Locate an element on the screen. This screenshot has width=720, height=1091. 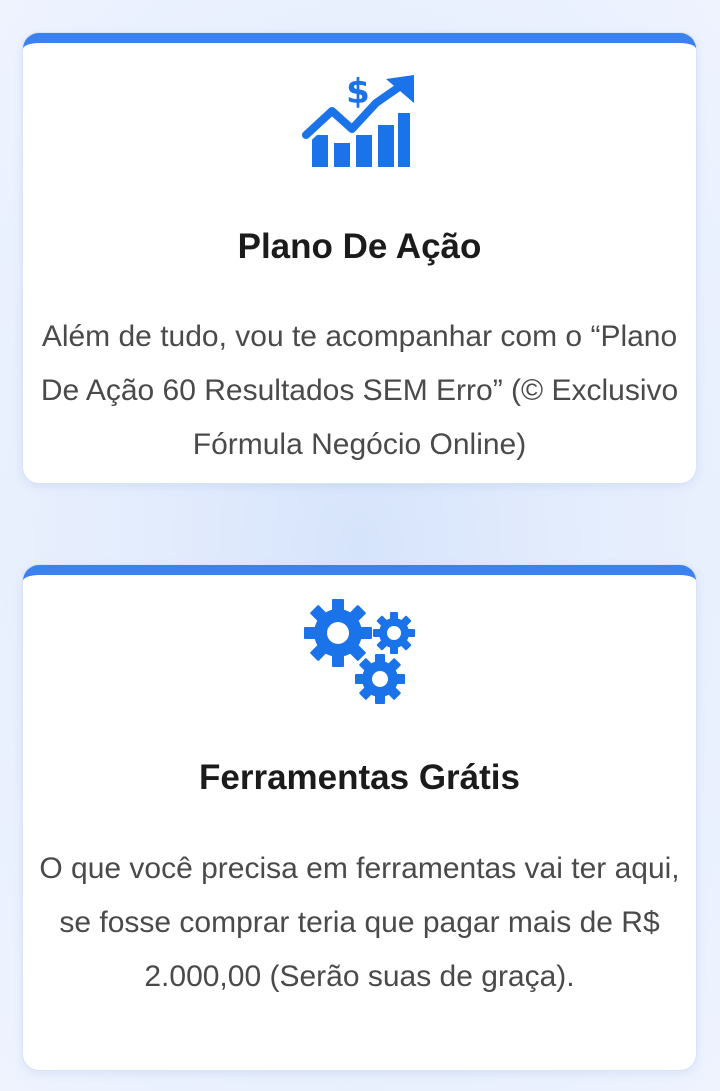
dollar-growth-chart-icon: $ is located at coordinates (359, 123).